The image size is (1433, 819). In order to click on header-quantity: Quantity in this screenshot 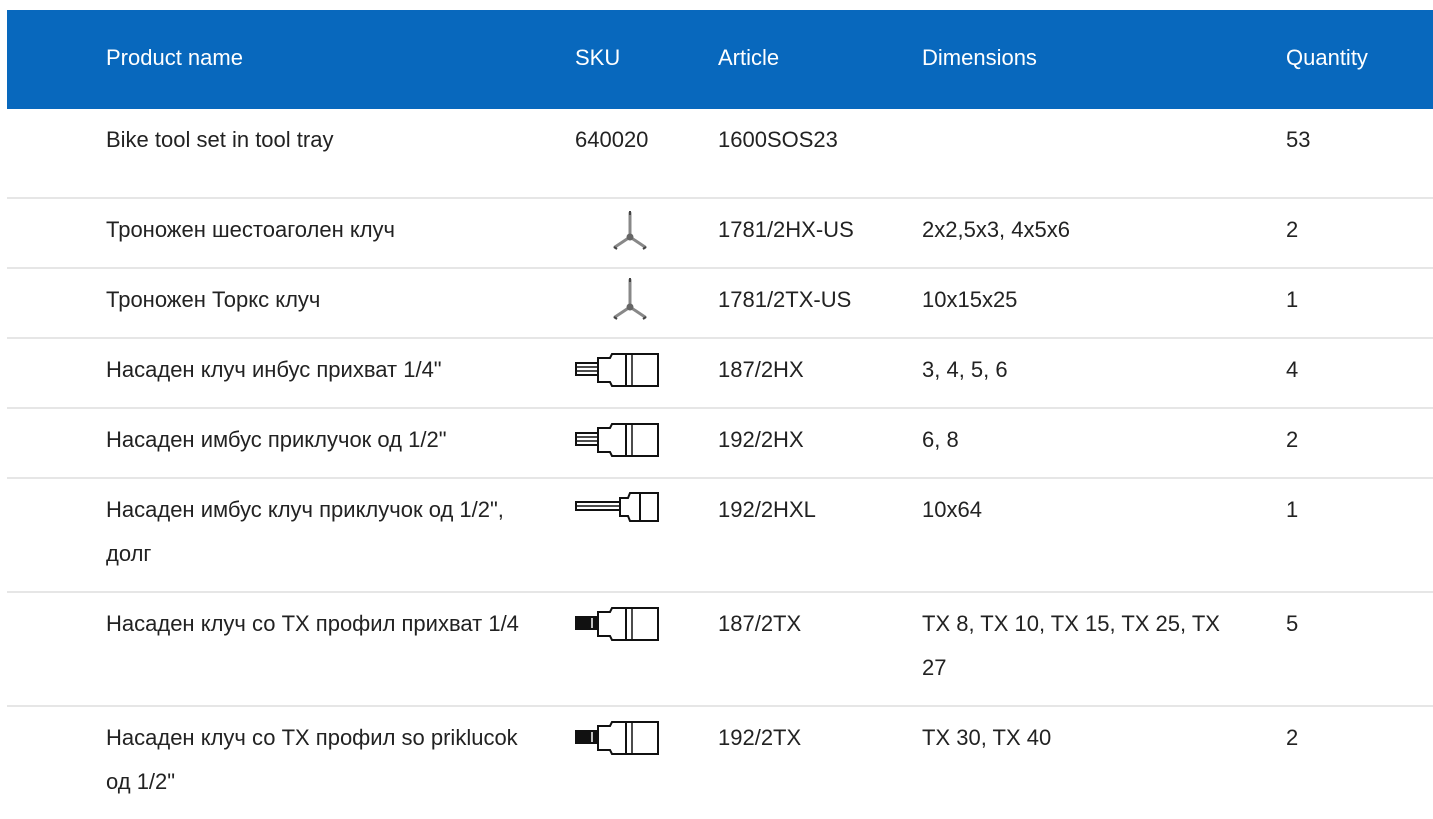, I will do `click(1327, 57)`.